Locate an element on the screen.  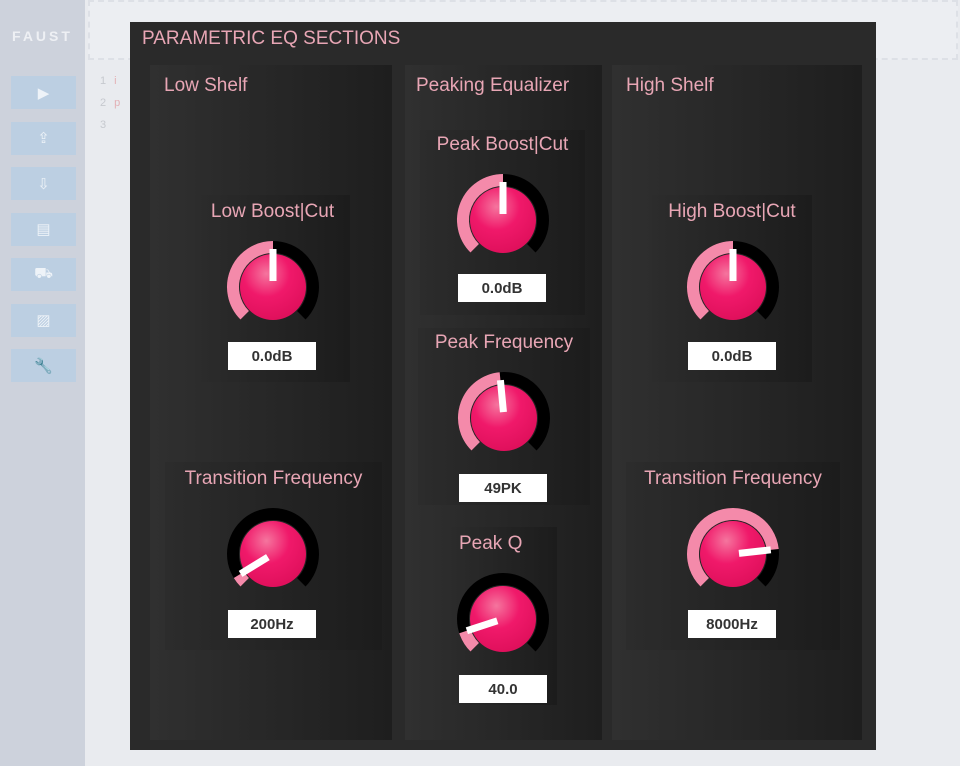
high-boost-knob is located at coordinates (733, 287).